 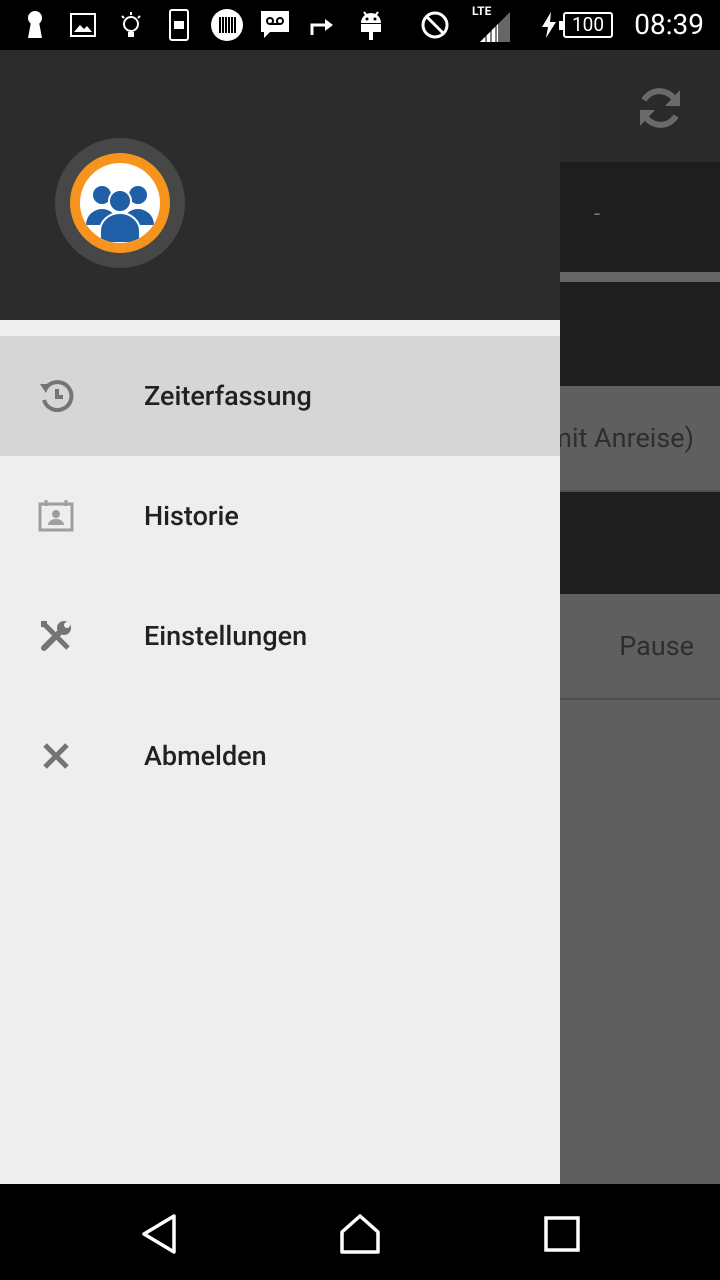 What do you see at coordinates (131, 25) in the screenshot?
I see `bulb-icon` at bounding box center [131, 25].